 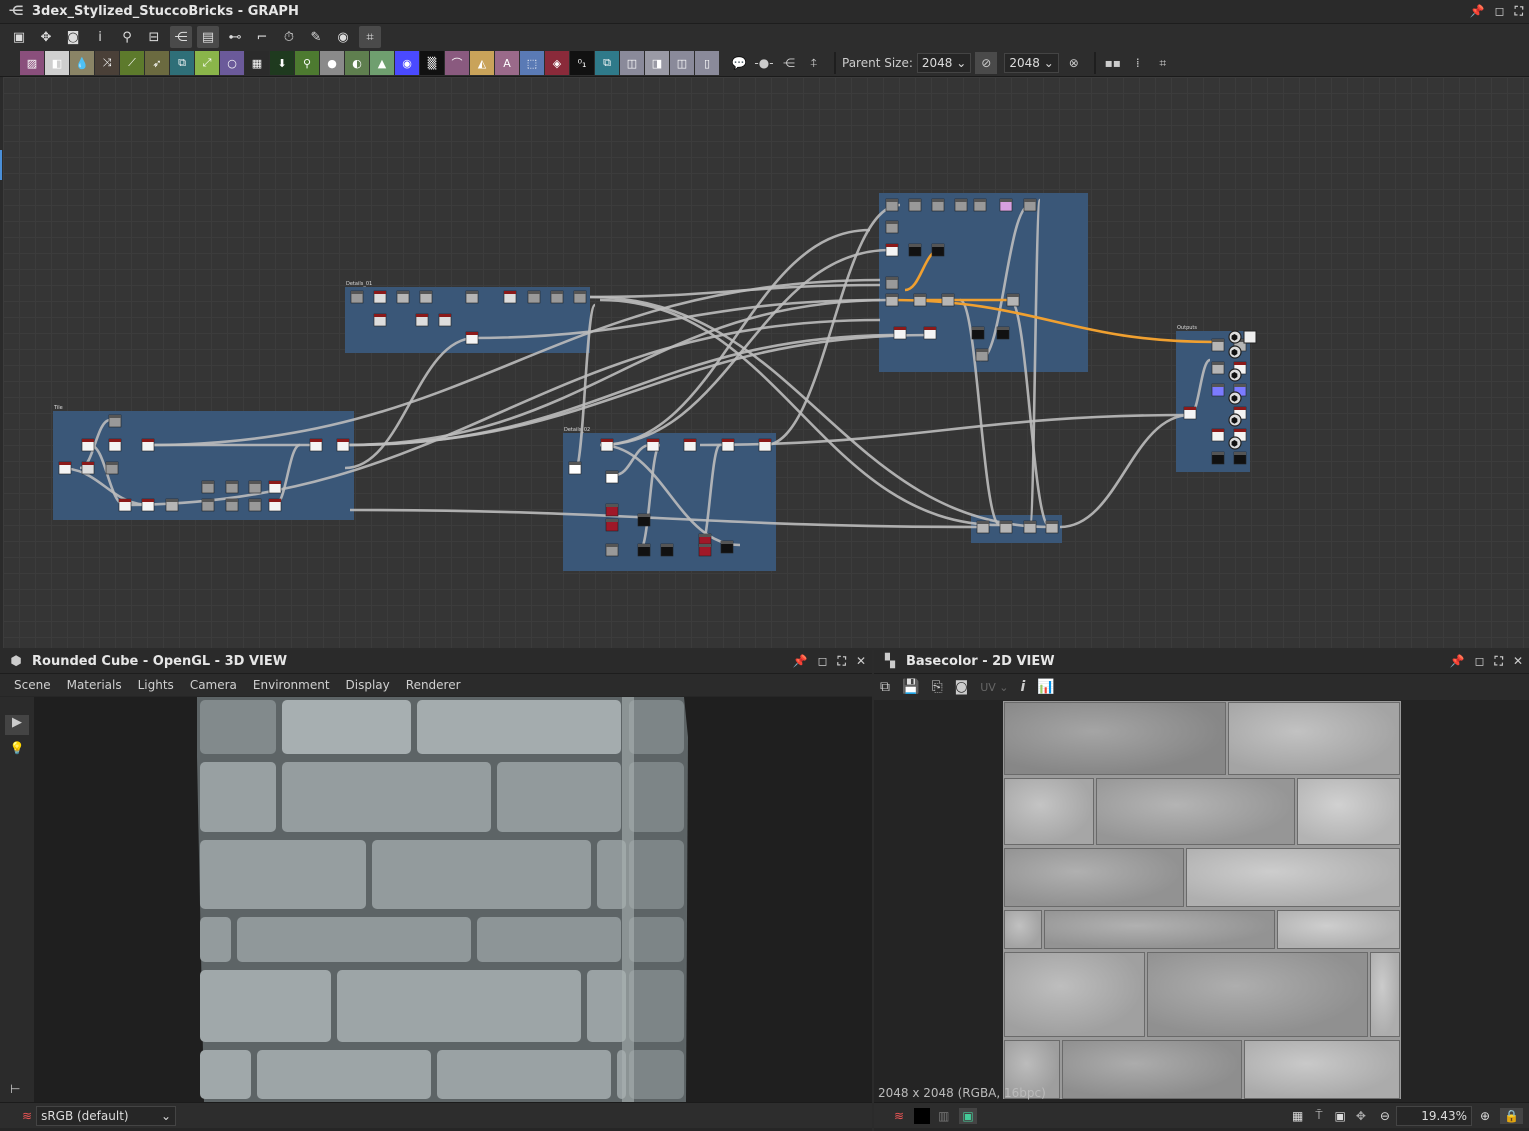 I want to click on input-gray-icon: ◨, so click(x=657, y=63).